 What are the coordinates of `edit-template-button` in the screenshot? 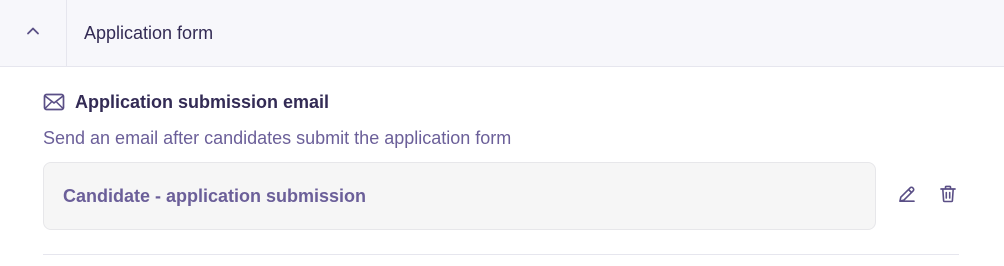 It's located at (907, 196).